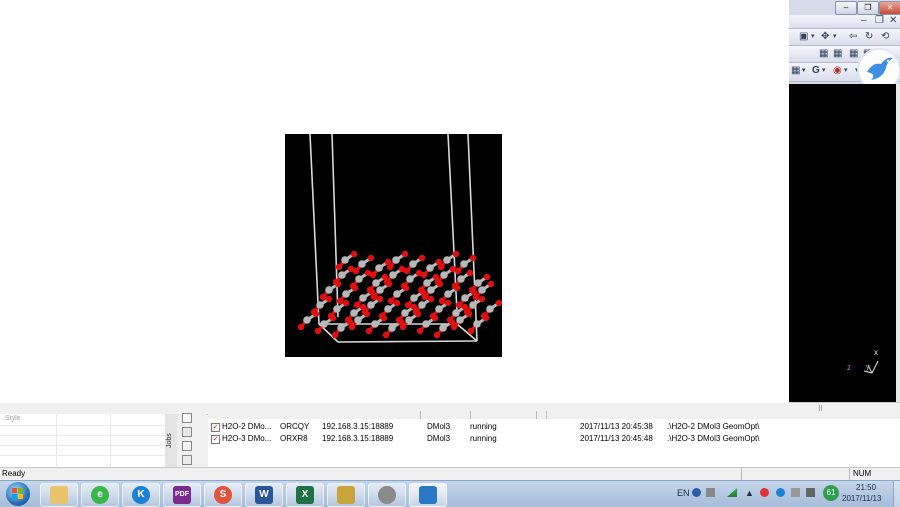  Describe the element at coordinates (346, 495) in the screenshot. I see `taskbar-installer` at that location.